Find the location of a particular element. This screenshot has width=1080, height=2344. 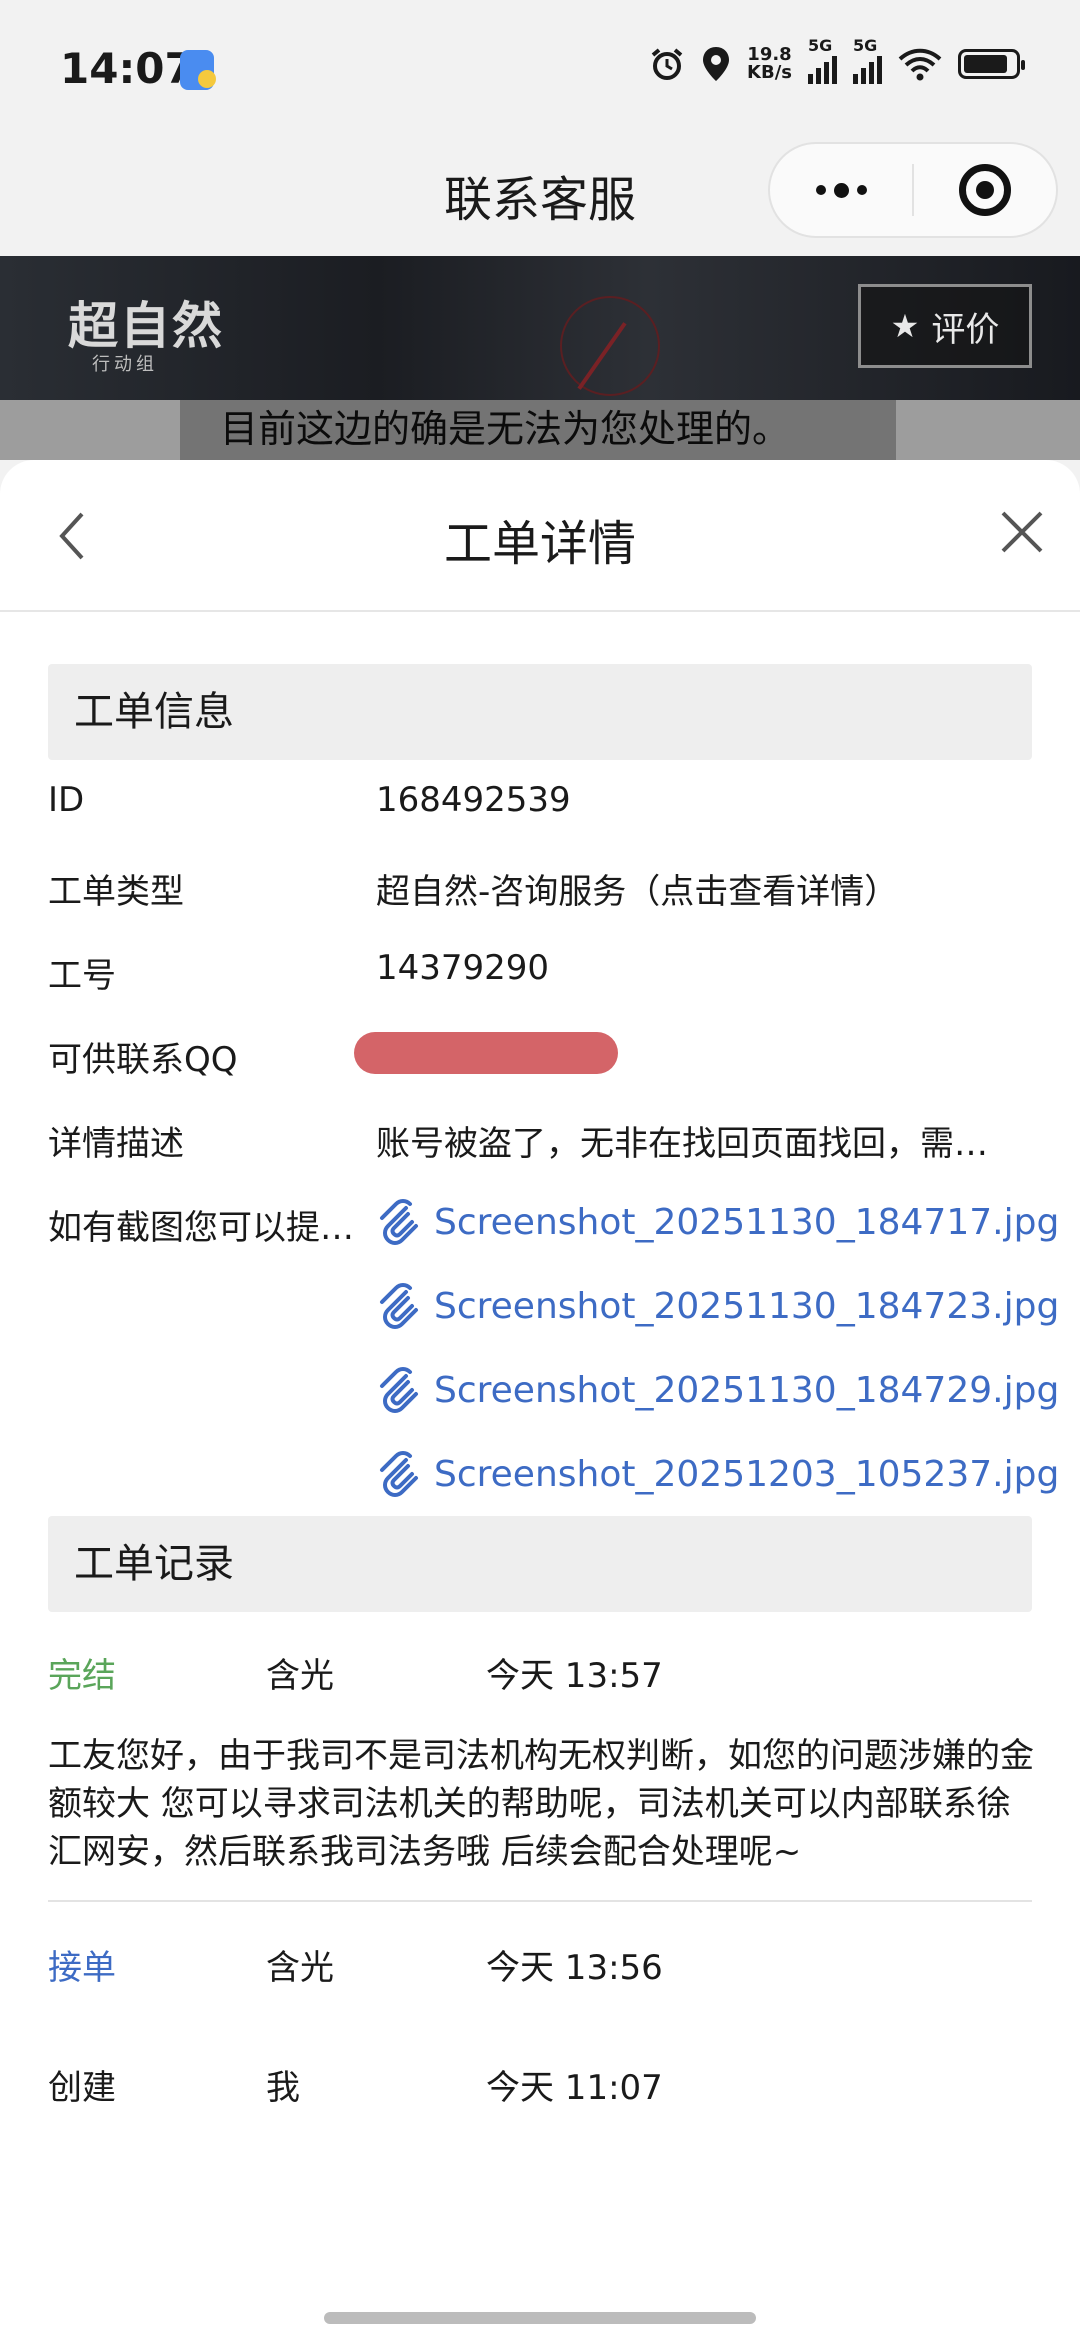

status-icons: 19.8 KB/s 5G 5G is located at coordinates (837, 60).